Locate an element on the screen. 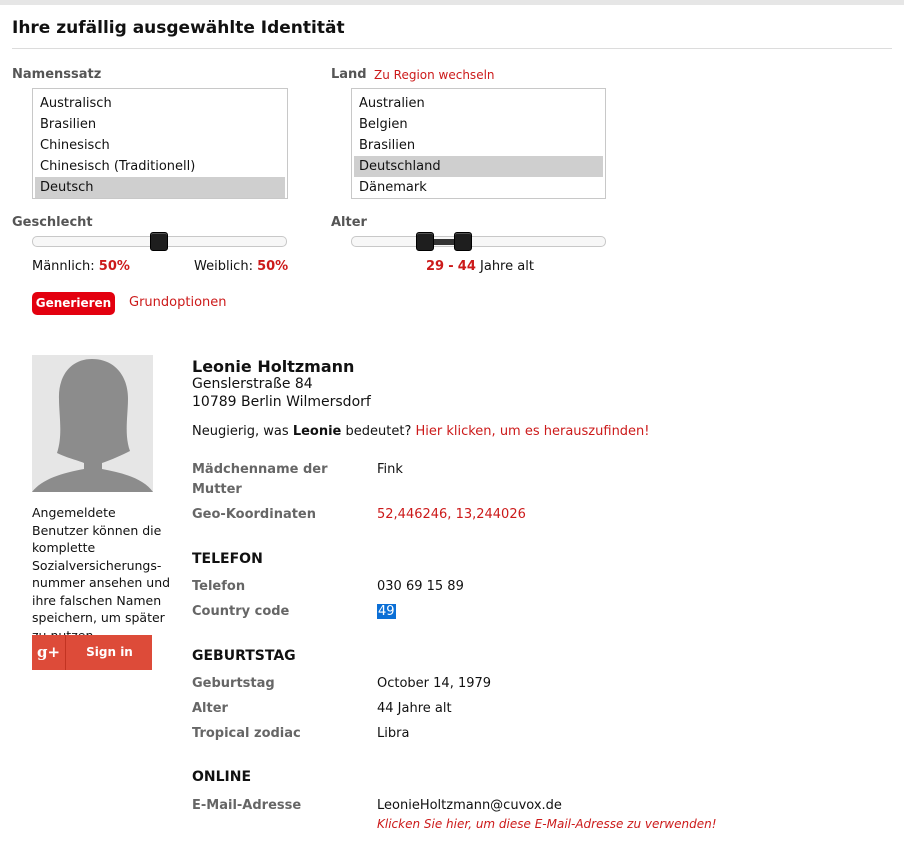 The width and height of the screenshot is (904, 842). name-meaning-link: Hier klicken, um es herauszufinden! is located at coordinates (532, 431).